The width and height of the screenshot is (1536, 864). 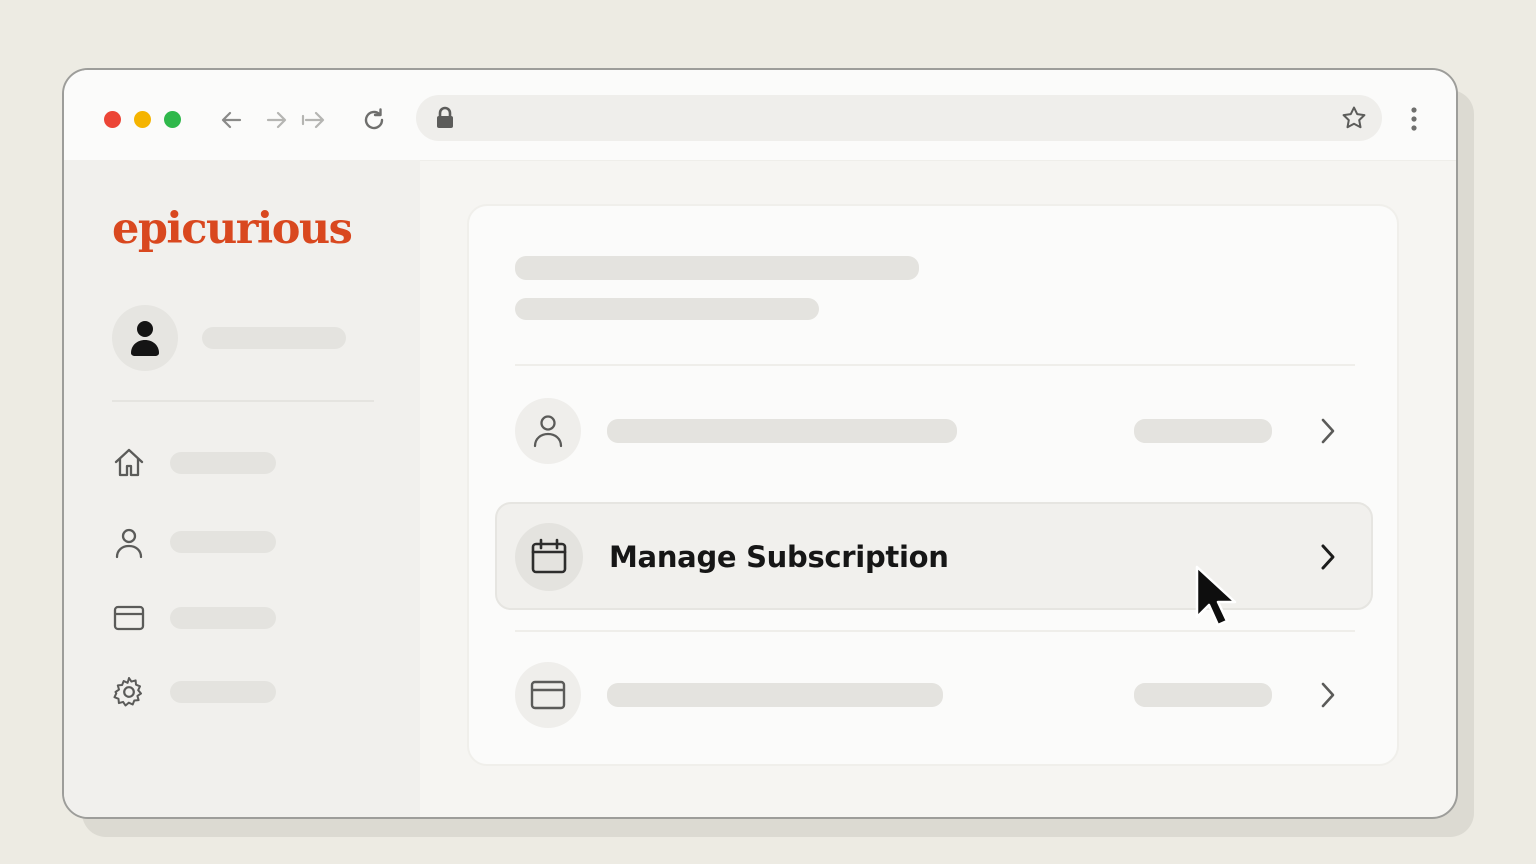 I want to click on minimize-window-button, so click(x=142, y=119).